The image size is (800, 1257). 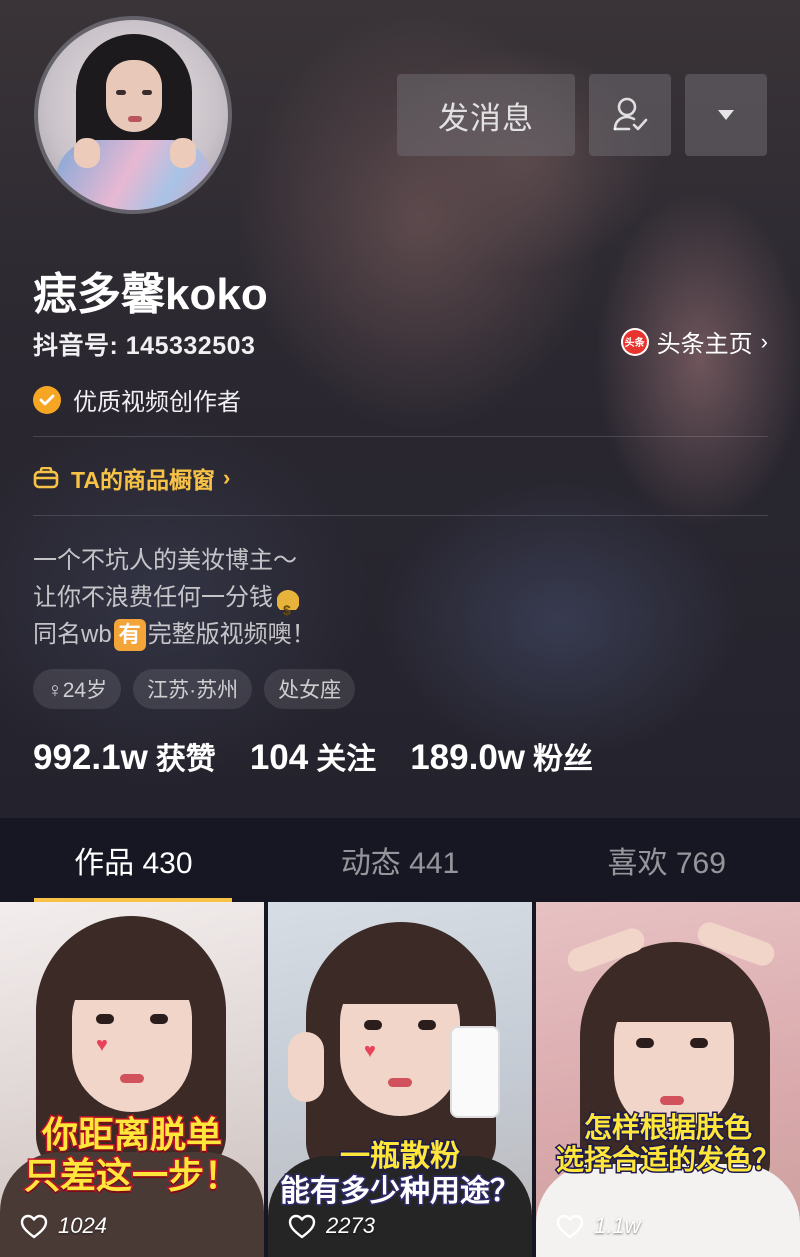 I want to click on followers-stat: 189.0w 粉丝, so click(x=501, y=756).